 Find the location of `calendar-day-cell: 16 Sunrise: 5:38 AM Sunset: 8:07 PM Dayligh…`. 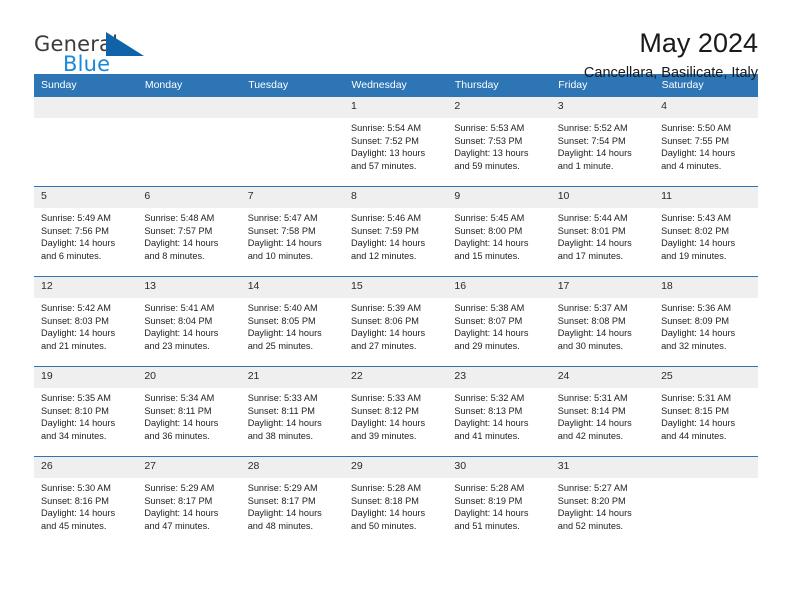

calendar-day-cell: 16 Sunrise: 5:38 AM Sunset: 8:07 PM Dayligh… is located at coordinates (499, 321).